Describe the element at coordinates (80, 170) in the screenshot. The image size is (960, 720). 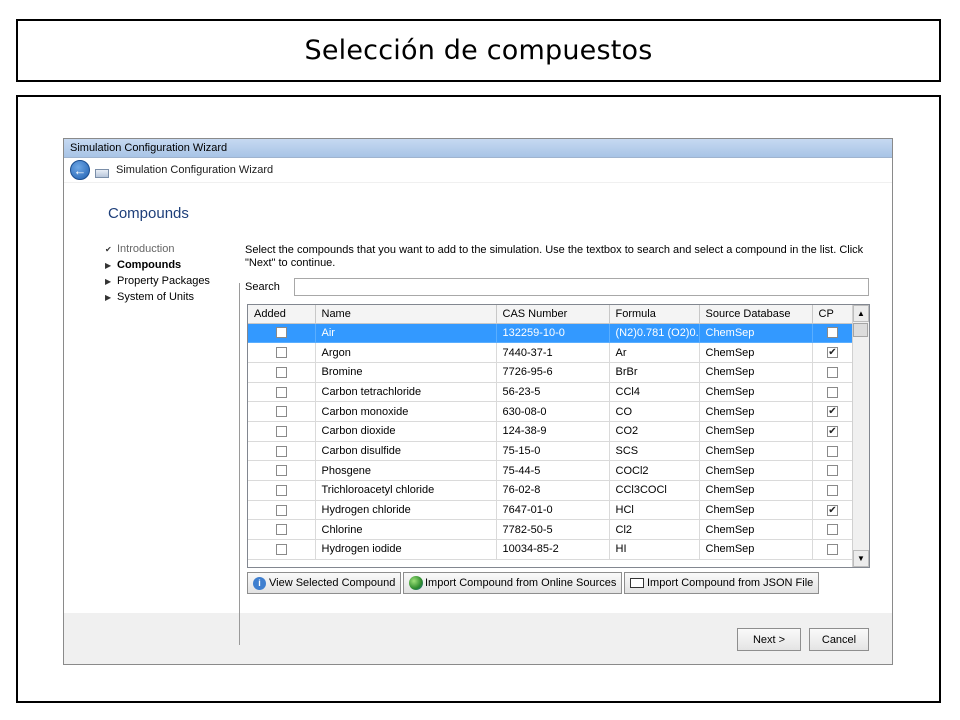
I see `back-arrow-icon: ←` at that location.